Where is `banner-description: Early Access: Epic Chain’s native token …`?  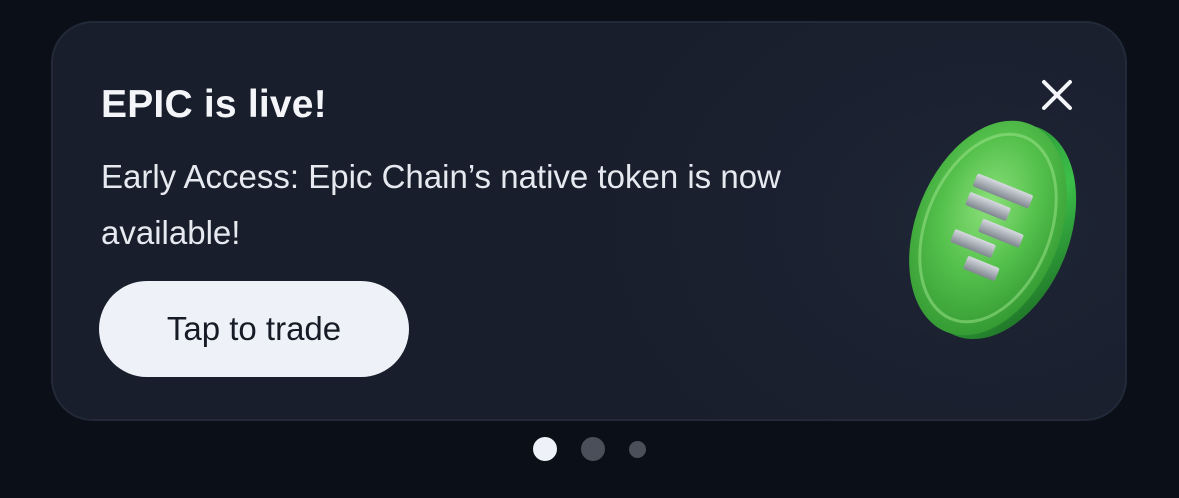 banner-description: Early Access: Epic Chain’s native token … is located at coordinates (441, 204).